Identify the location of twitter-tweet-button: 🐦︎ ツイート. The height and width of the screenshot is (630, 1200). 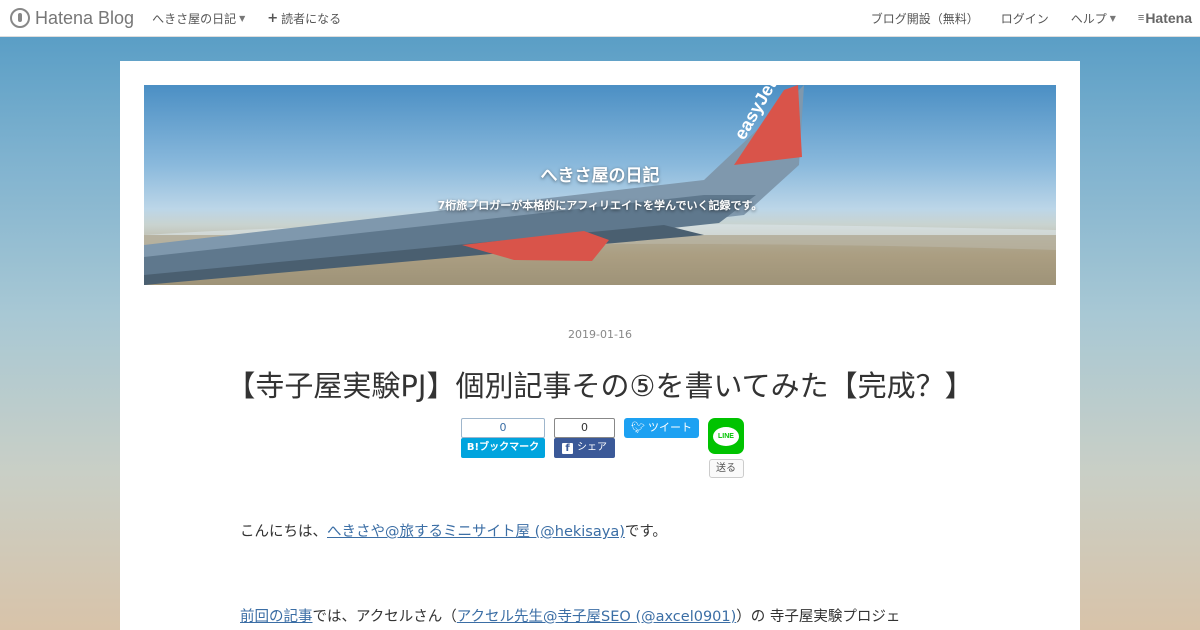
(661, 428).